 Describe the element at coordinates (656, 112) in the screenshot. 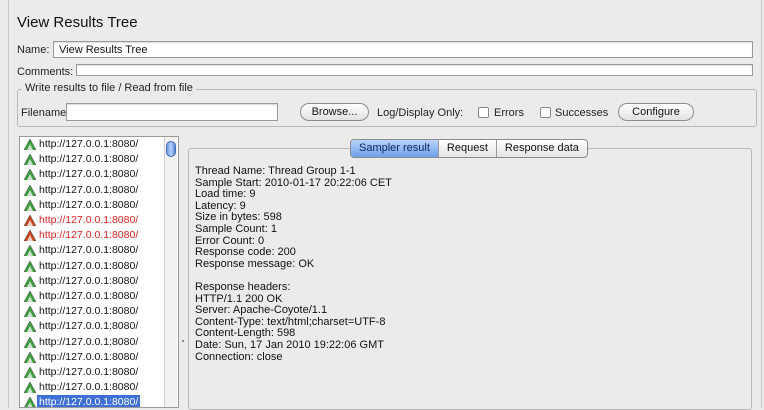

I see `configure-button: Configure` at that location.